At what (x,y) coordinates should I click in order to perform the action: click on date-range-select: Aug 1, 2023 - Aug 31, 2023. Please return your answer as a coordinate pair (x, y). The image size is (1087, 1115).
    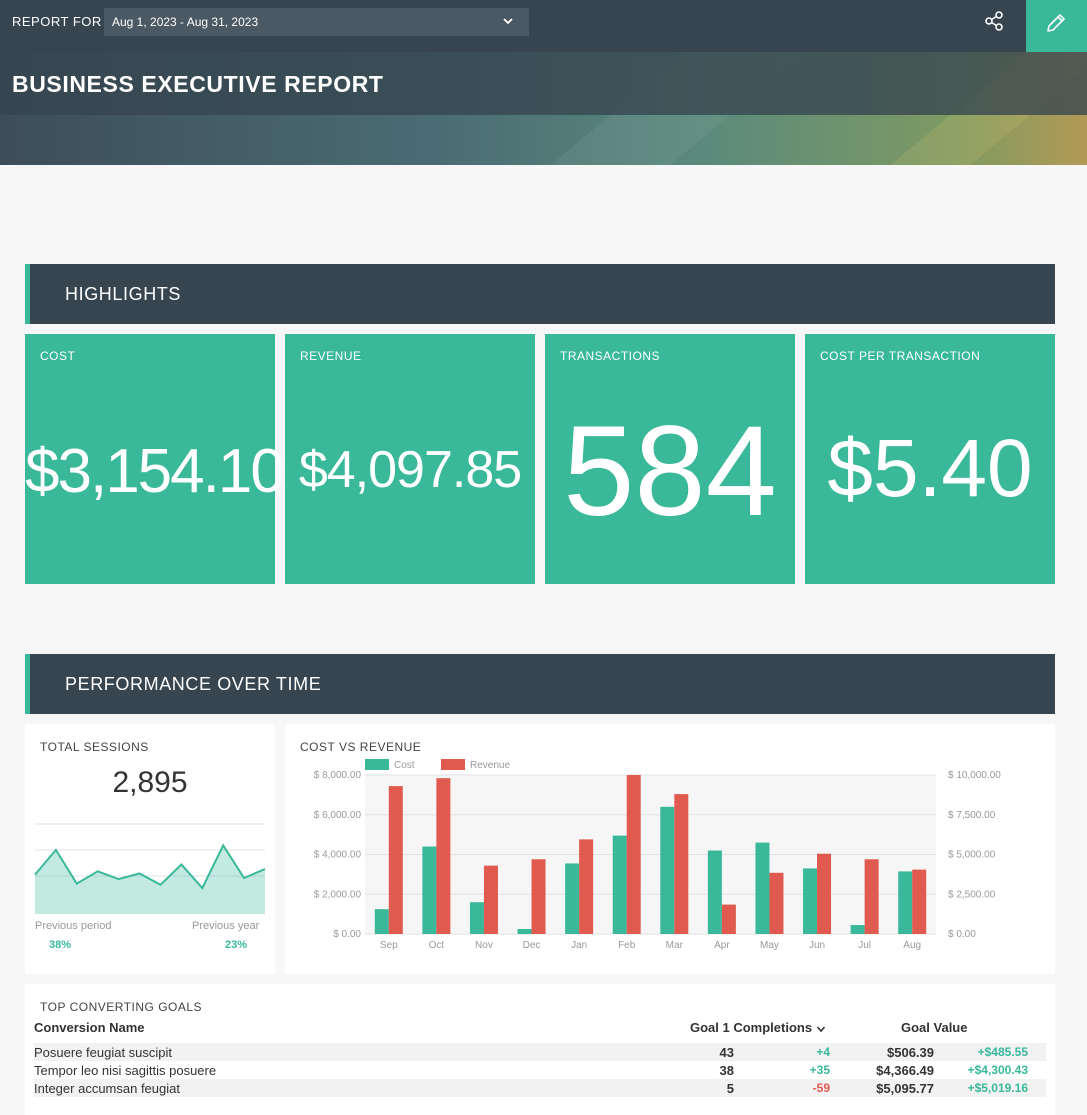
    Looking at the image, I should click on (316, 22).